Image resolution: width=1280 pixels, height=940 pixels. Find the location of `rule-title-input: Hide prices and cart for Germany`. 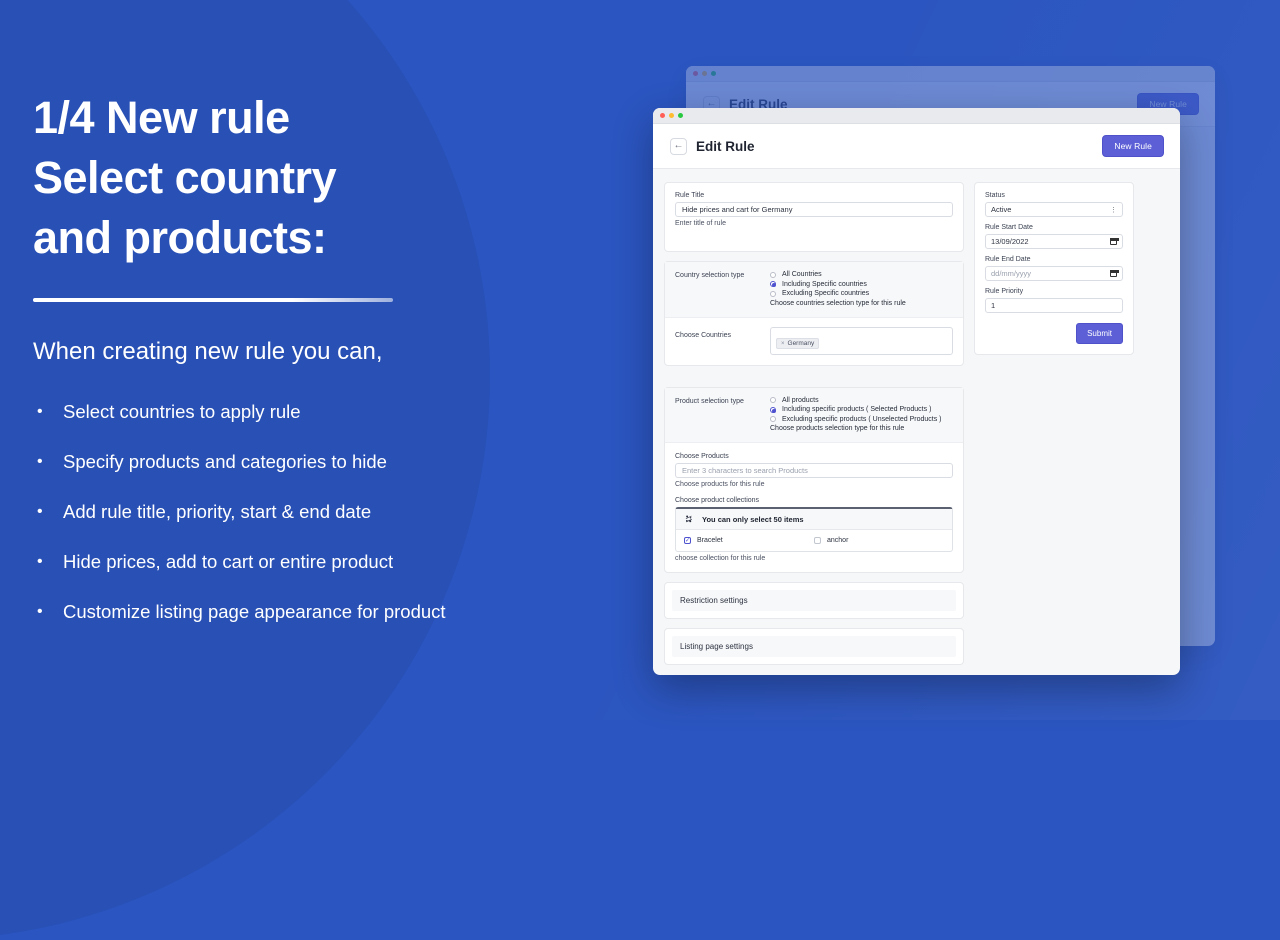

rule-title-input: Hide prices and cart for Germany is located at coordinates (814, 209).